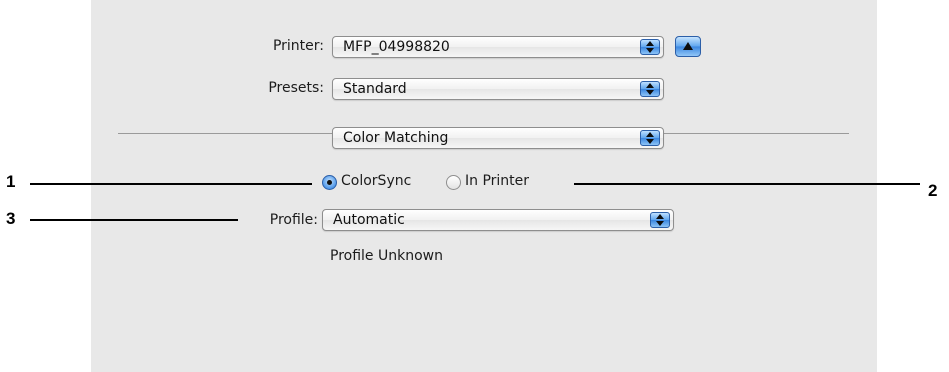 This screenshot has height=372, width=949. What do you see at coordinates (453, 182) in the screenshot?
I see `in-printer-radio` at bounding box center [453, 182].